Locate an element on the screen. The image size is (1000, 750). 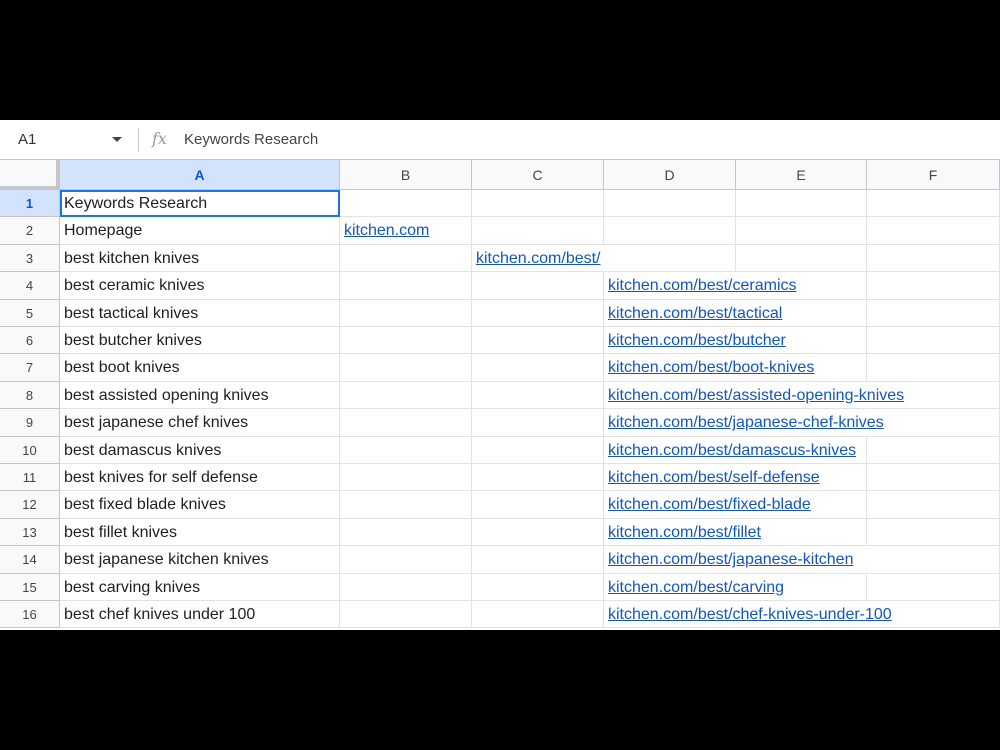
cell-e16 is located at coordinates (801, 615).